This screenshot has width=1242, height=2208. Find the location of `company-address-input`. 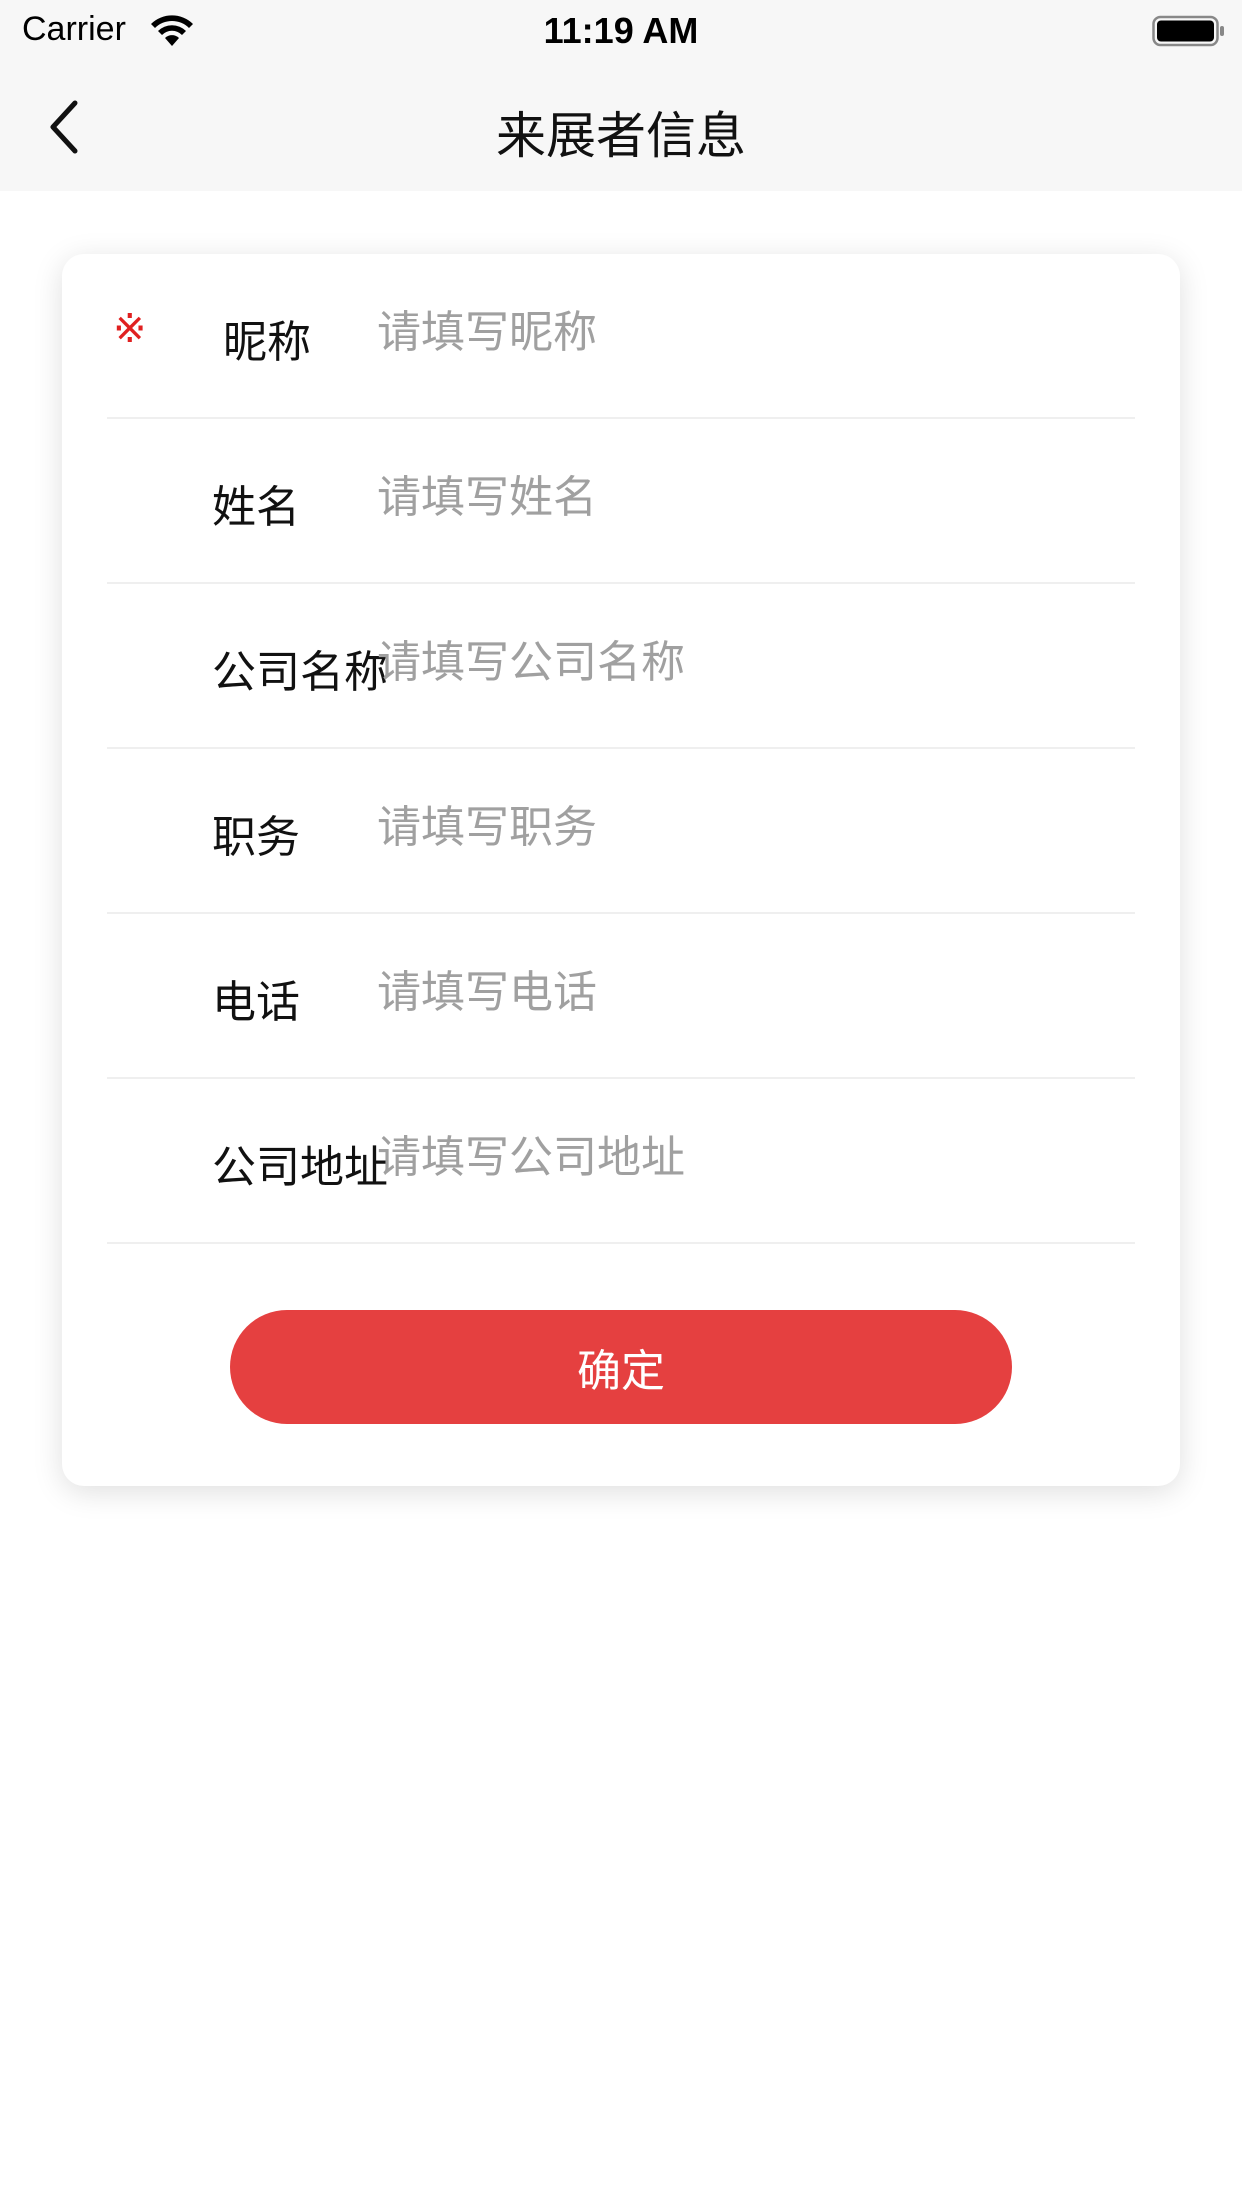

company-address-input is located at coordinates (747, 1157).